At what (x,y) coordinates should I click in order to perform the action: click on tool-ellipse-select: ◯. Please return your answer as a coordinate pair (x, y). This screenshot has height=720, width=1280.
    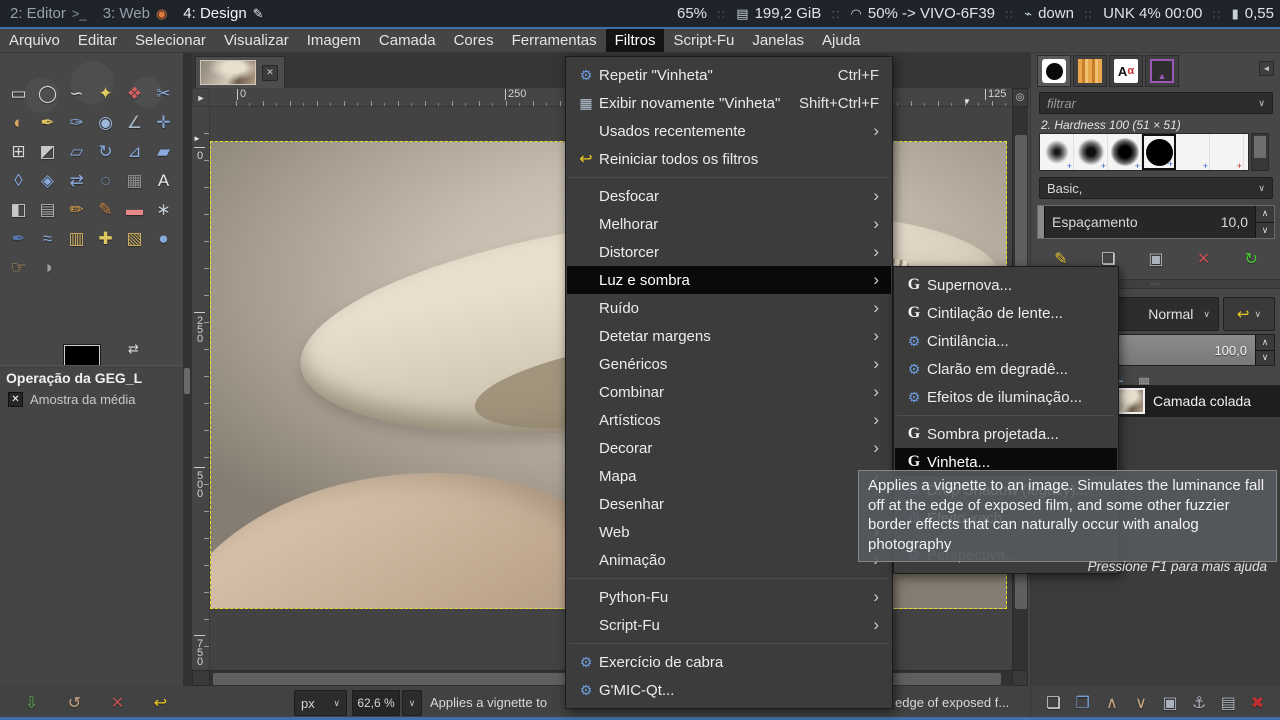
    Looking at the image, I should click on (47, 93).